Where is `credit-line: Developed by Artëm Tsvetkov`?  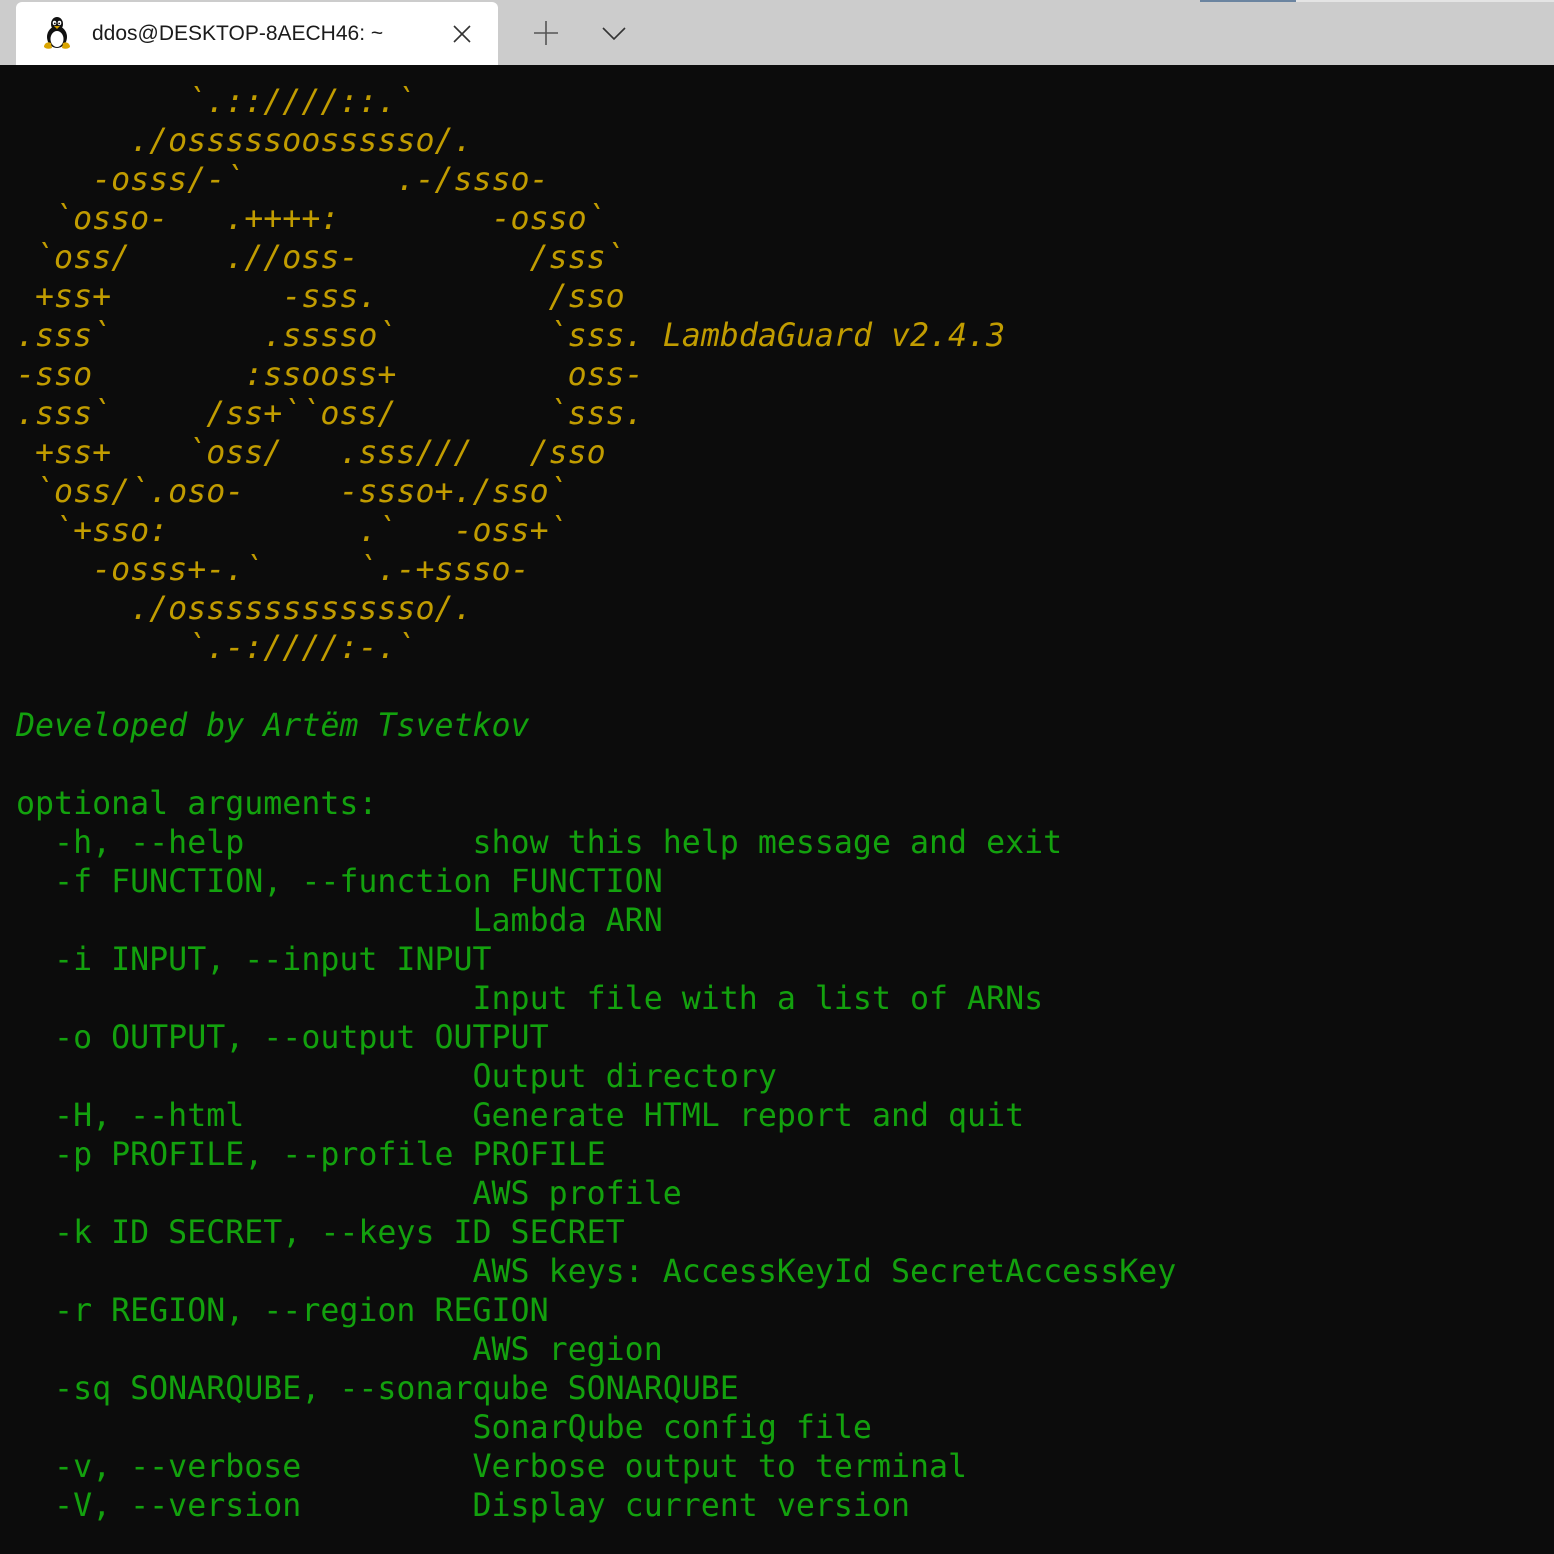
credit-line: Developed by Artëm Tsvetkov is located at coordinates (273, 726).